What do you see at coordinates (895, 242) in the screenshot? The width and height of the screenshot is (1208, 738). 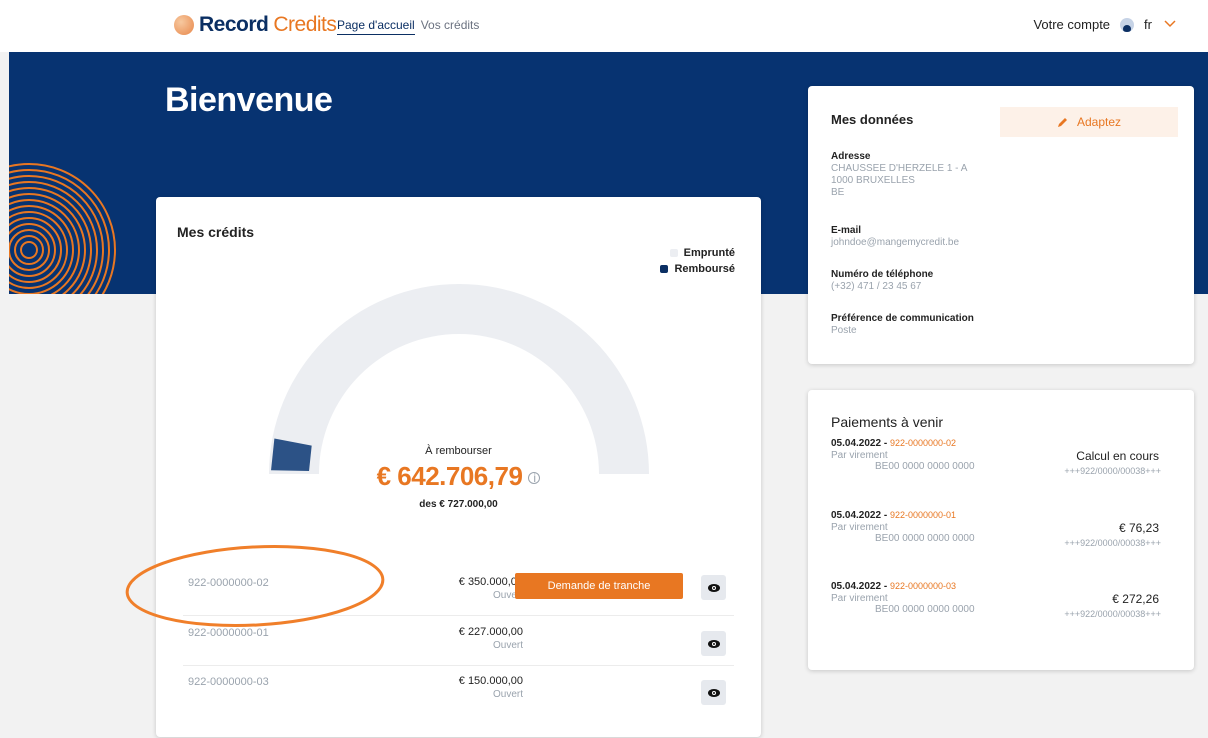 I see `email-value: johndoe@mangemycredit.be` at bounding box center [895, 242].